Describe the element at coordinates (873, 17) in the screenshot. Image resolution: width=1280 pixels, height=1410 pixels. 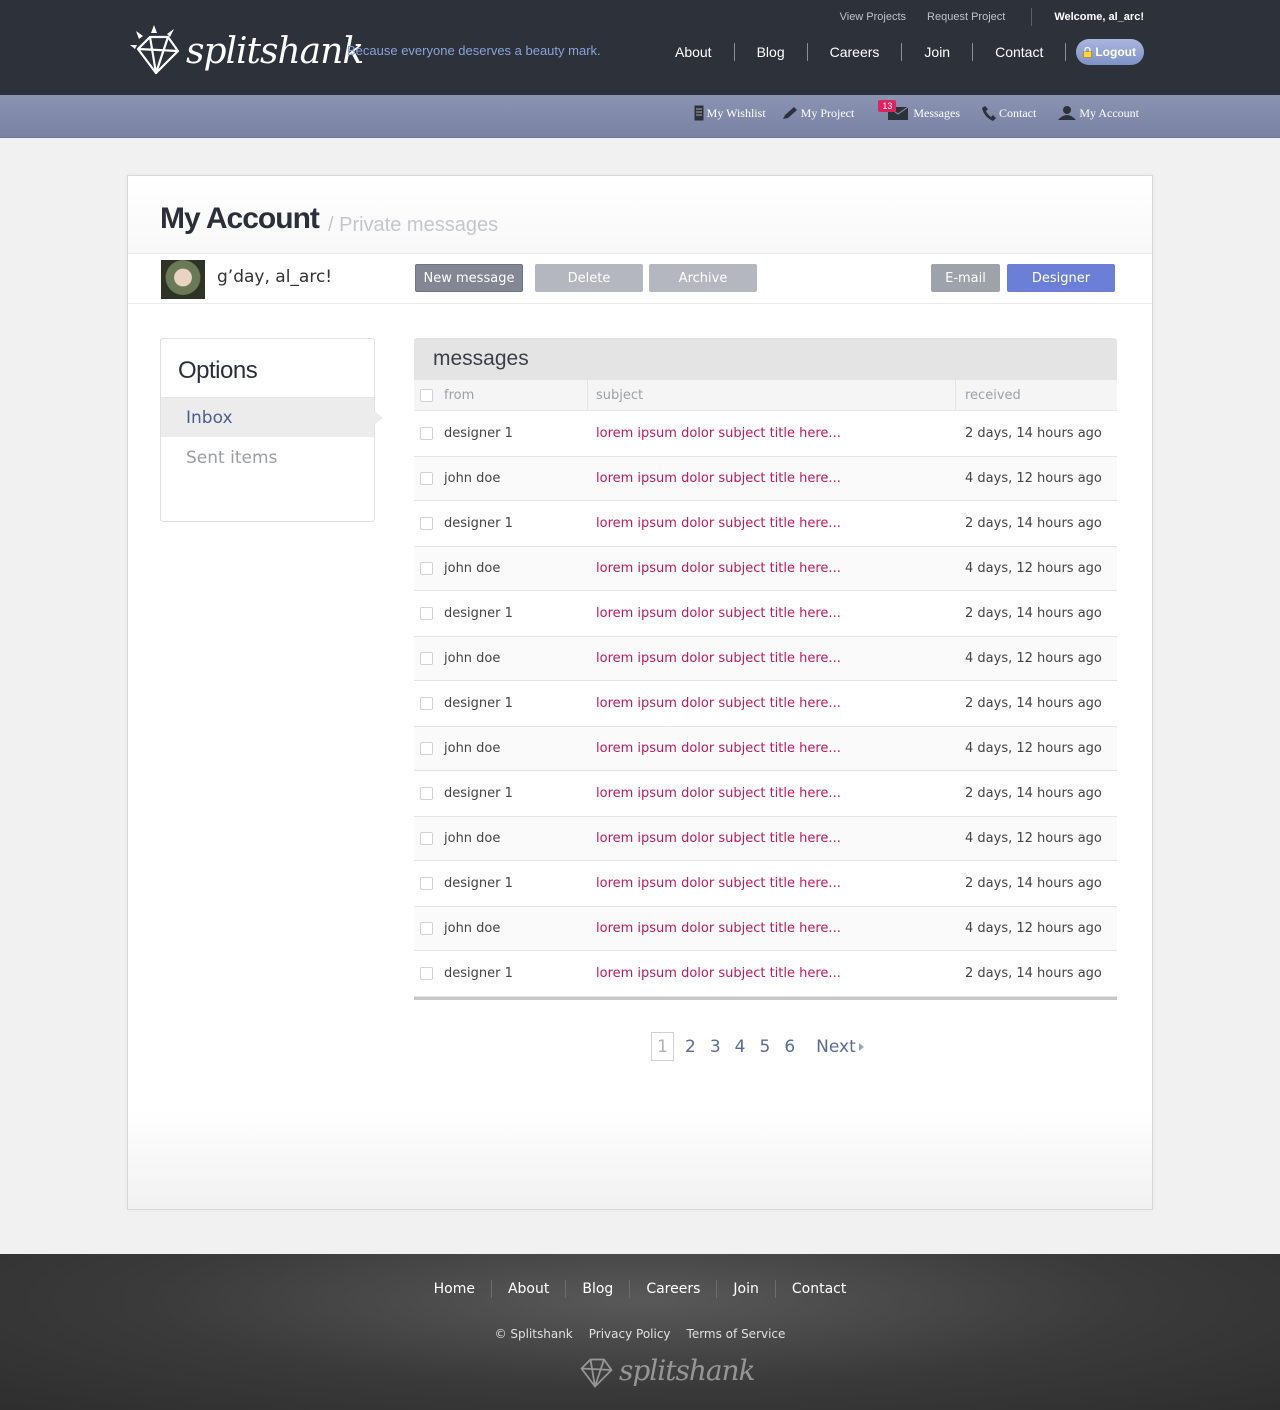
I see `view-projects-link: View Projects` at that location.